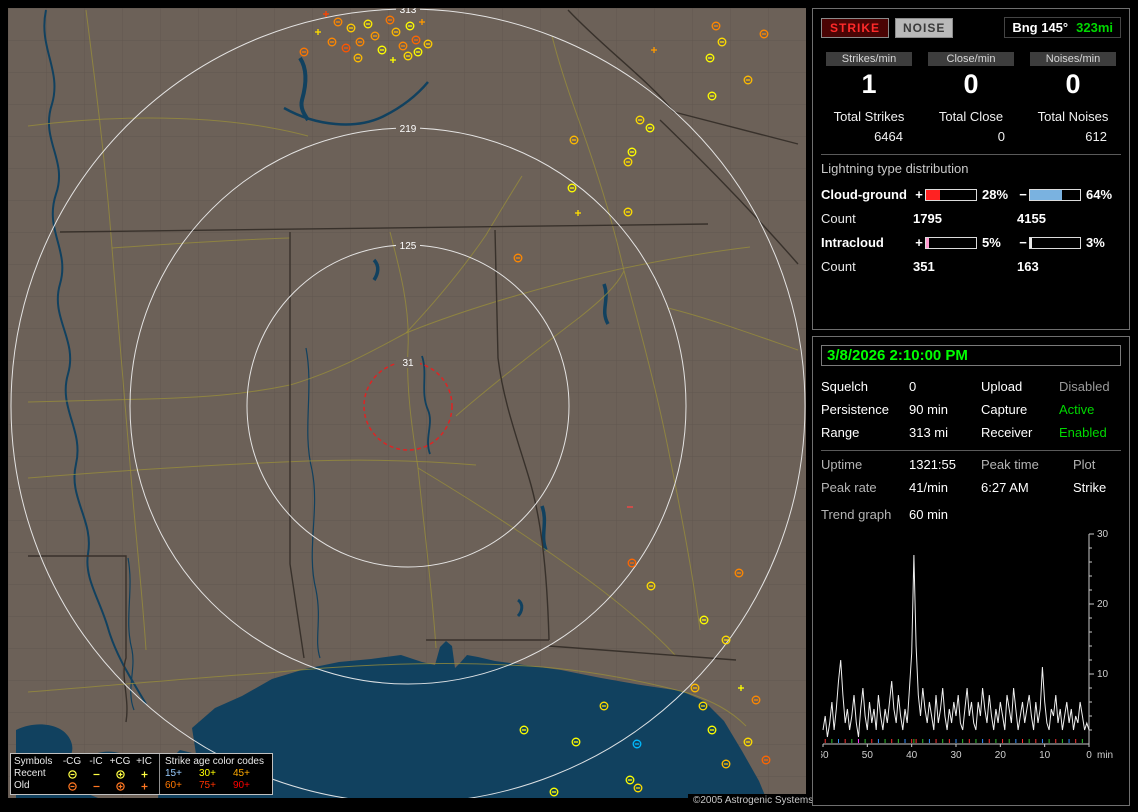 The height and width of the screenshot is (812, 1138). What do you see at coordinates (1073, 116) in the screenshot?
I see `total-noises-label: Total Noises` at bounding box center [1073, 116].